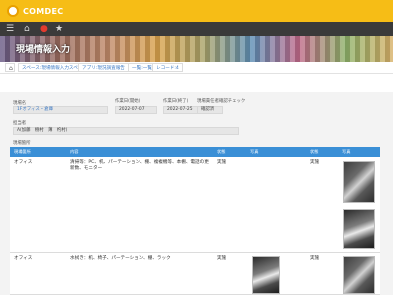 The image size is (393, 295). I want to click on logo-text: COMDEC, so click(43, 11).